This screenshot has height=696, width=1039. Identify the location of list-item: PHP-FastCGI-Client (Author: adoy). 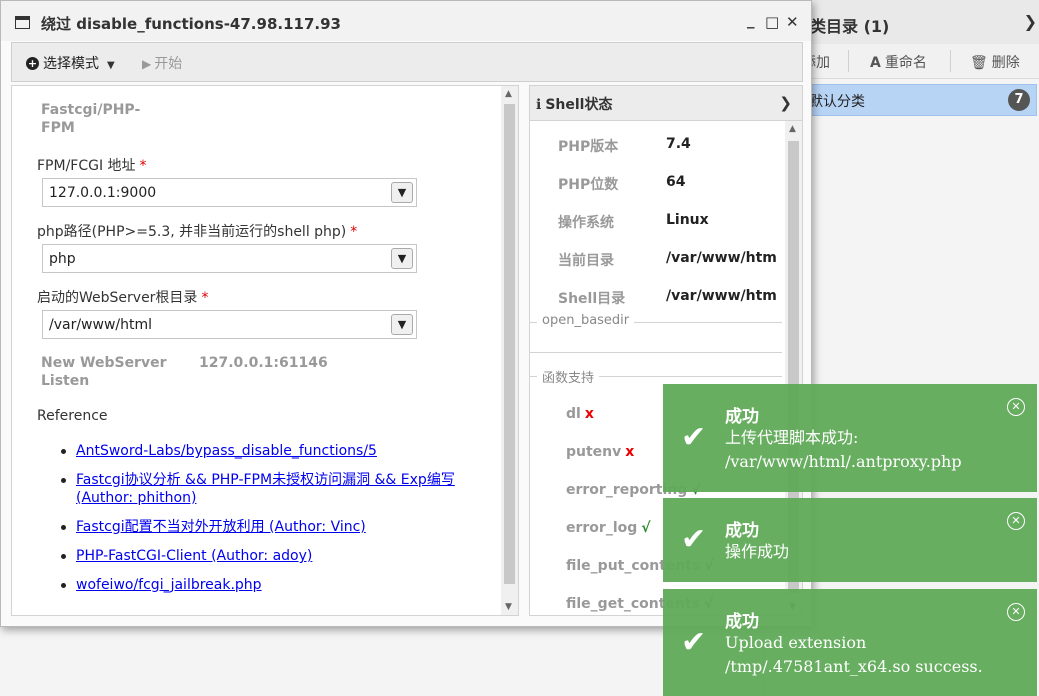
(268, 556).